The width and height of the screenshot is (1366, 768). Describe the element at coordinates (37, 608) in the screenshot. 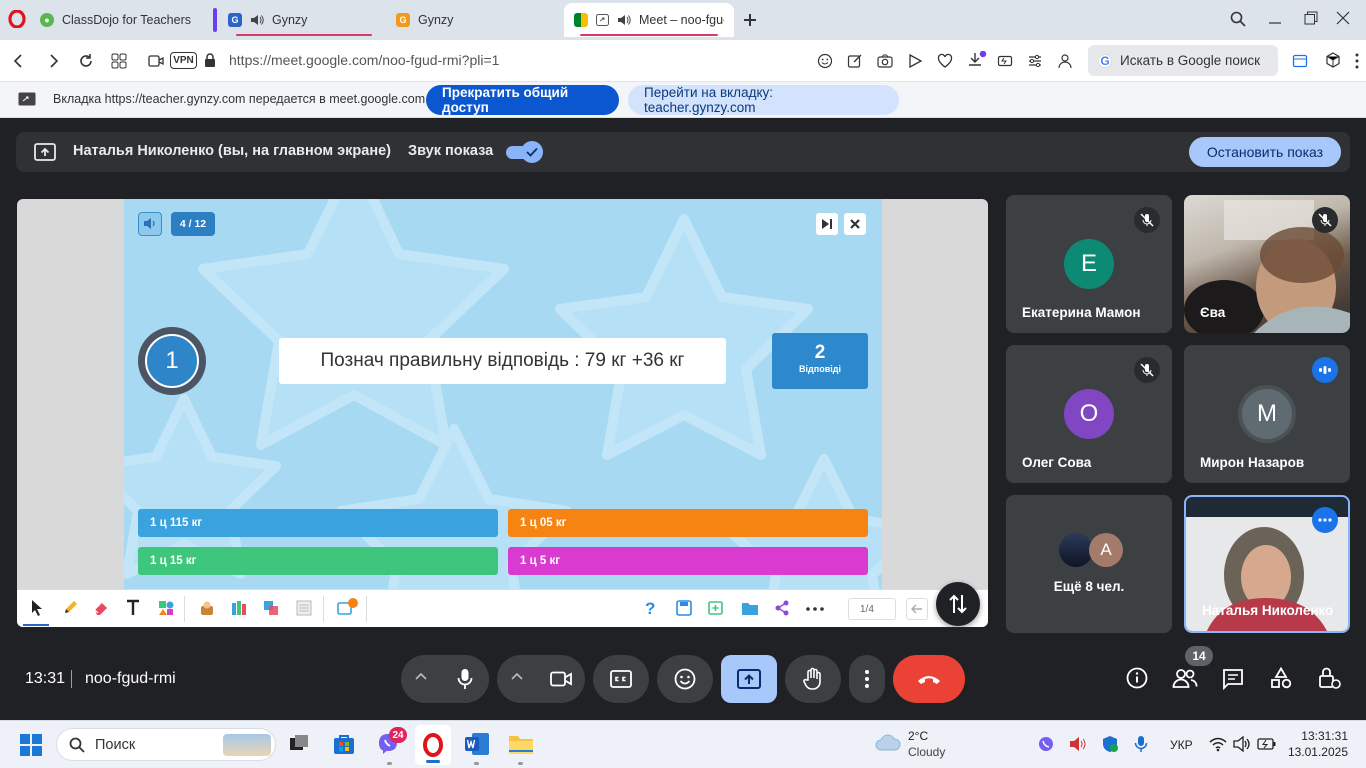

I see `pointer-tool-icon` at that location.